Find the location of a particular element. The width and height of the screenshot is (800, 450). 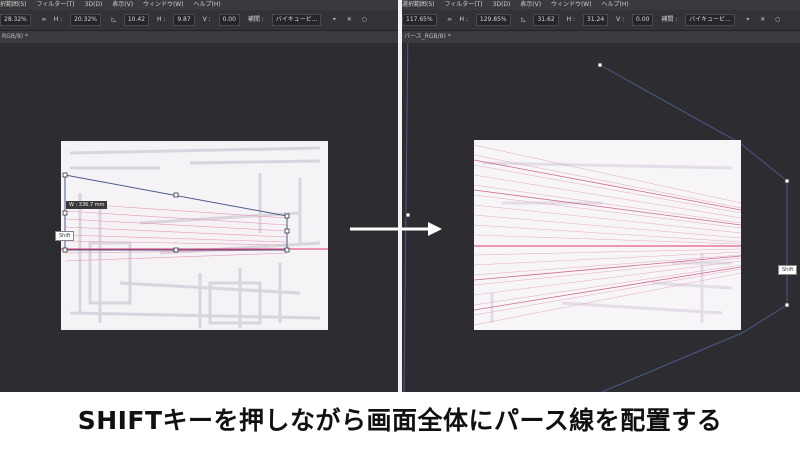

document-tab: パース_RGB/8) * is located at coordinates (601, 37).